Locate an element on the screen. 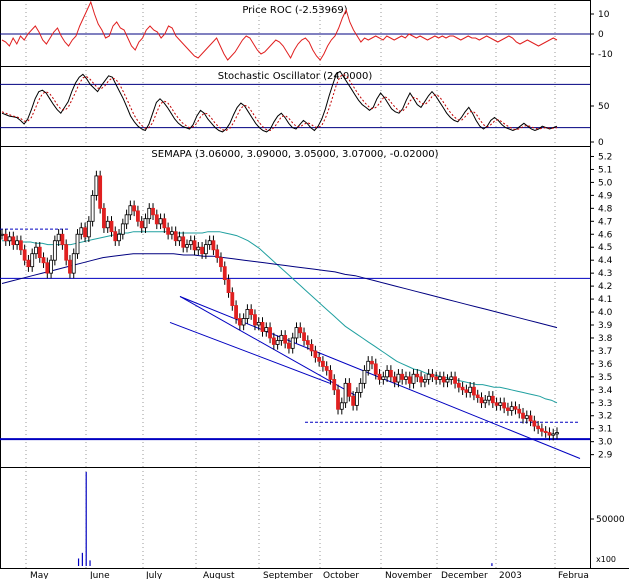 The image size is (629, 583). roc-title: Price ROC (-2.53969) is located at coordinates (294, 10).